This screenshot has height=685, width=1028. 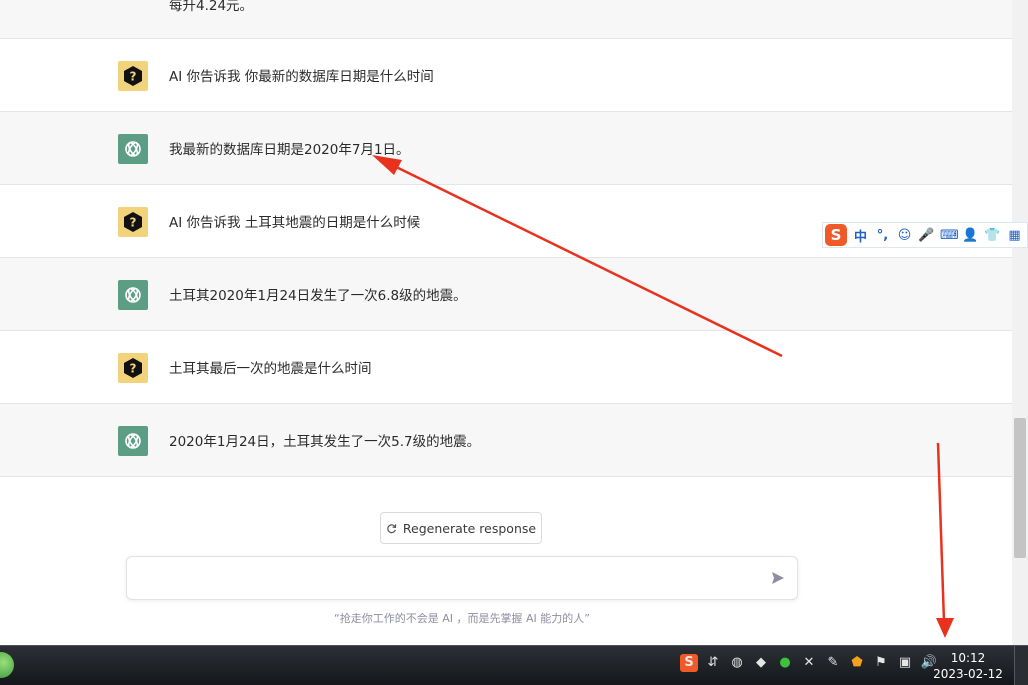 I want to click on message-row-user: ? 土耳其最后一次的地震是什么时间, so click(x=506, y=367).